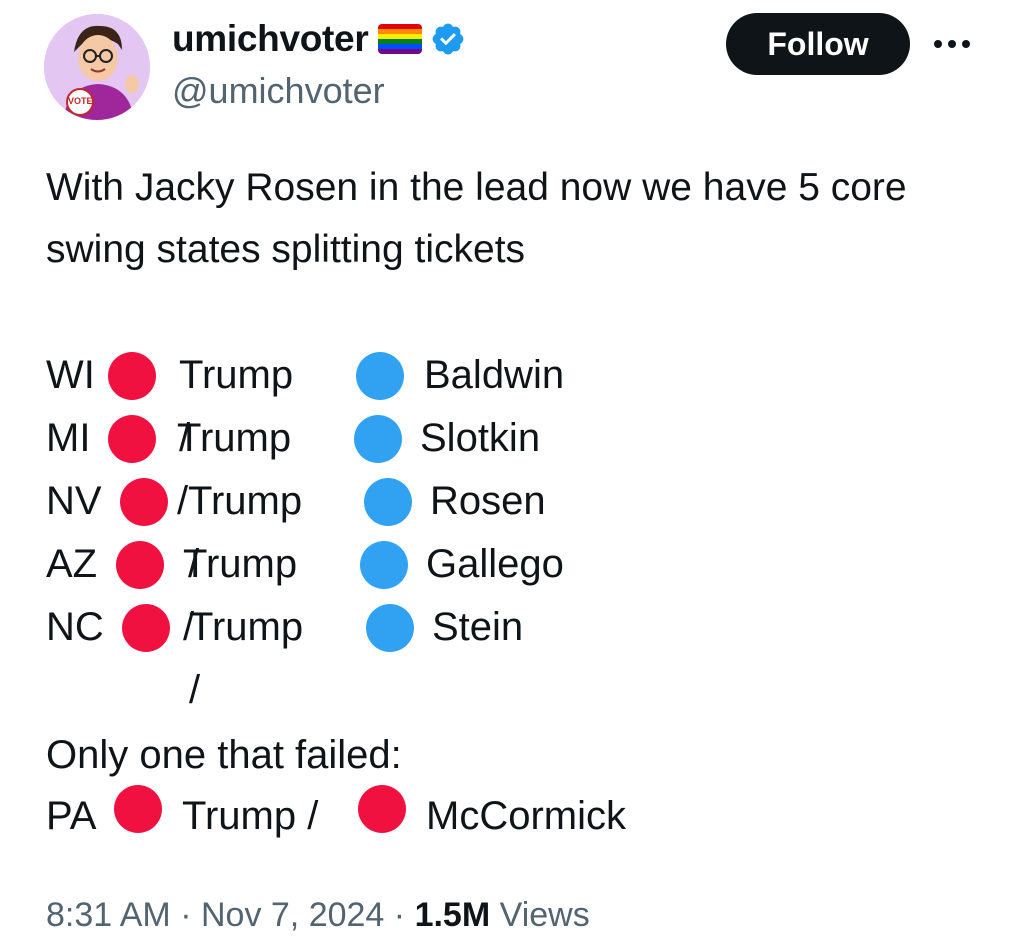 The image size is (1024, 942). What do you see at coordinates (495, 564) in the screenshot?
I see `right-candidate: Gallego` at bounding box center [495, 564].